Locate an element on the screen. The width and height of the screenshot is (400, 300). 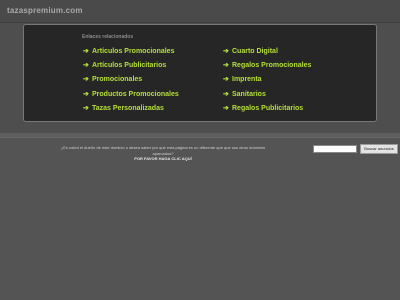
related-link-label: Regalos Publicitarios is located at coordinates (268, 108).